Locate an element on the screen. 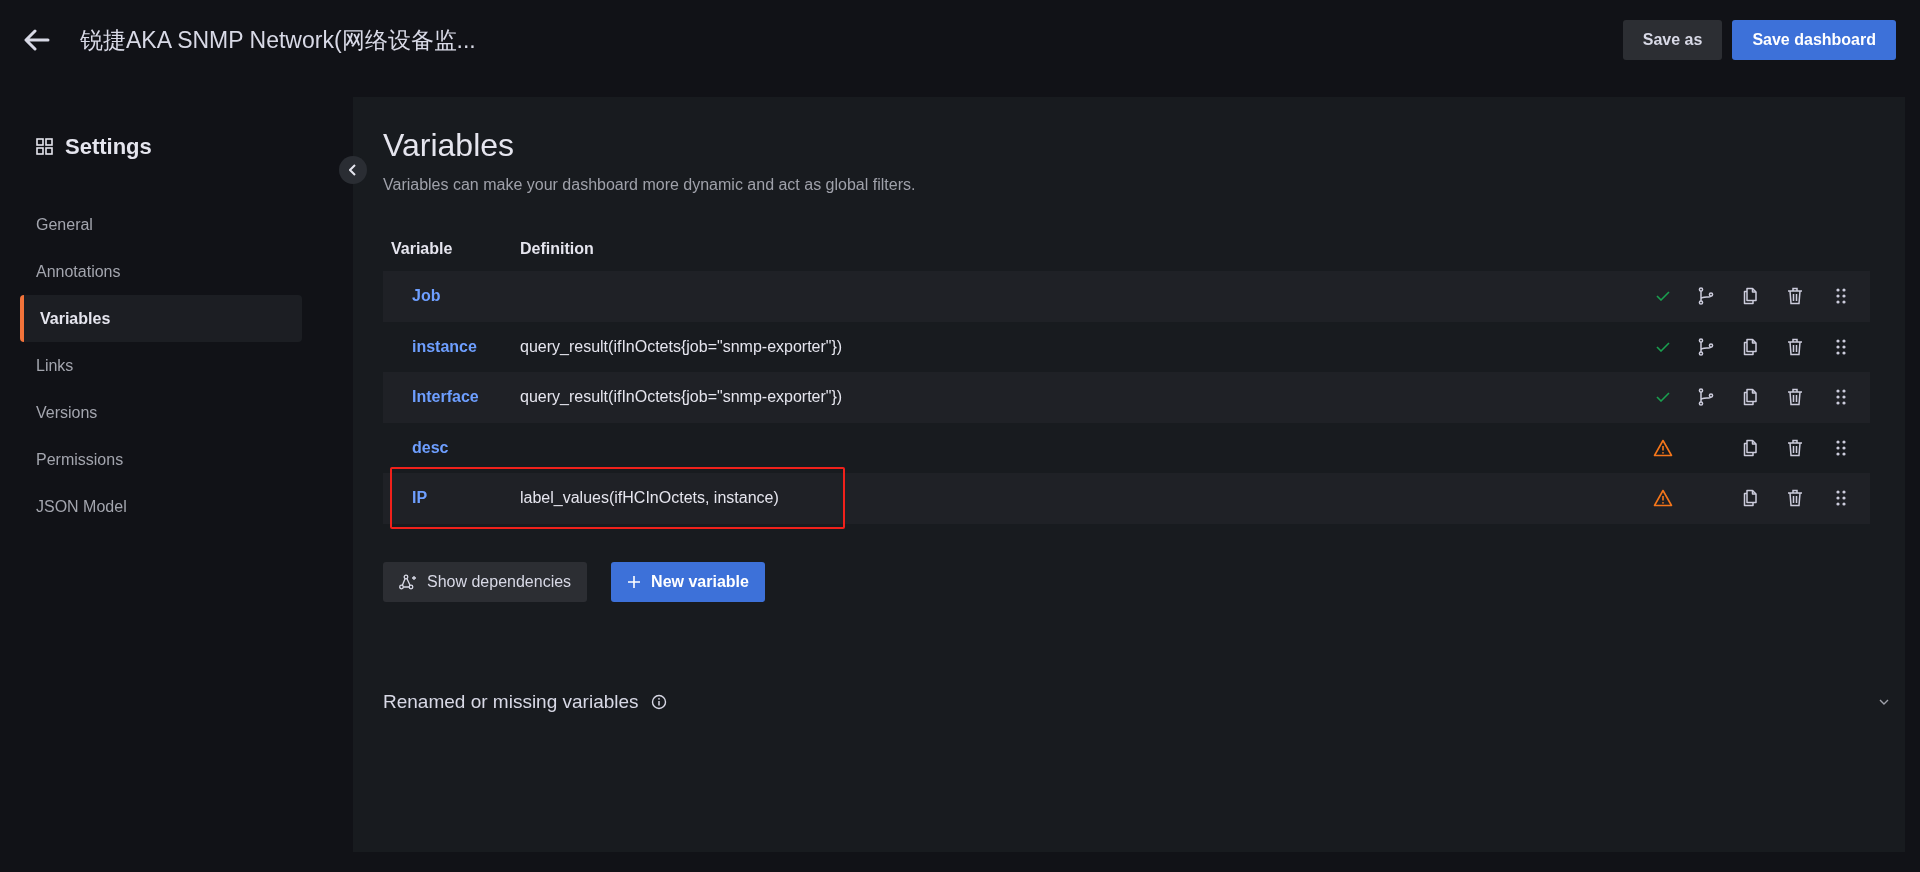 Image resolution: width=1920 pixels, height=872 pixels. variable-name-link: IP is located at coordinates (466, 498).